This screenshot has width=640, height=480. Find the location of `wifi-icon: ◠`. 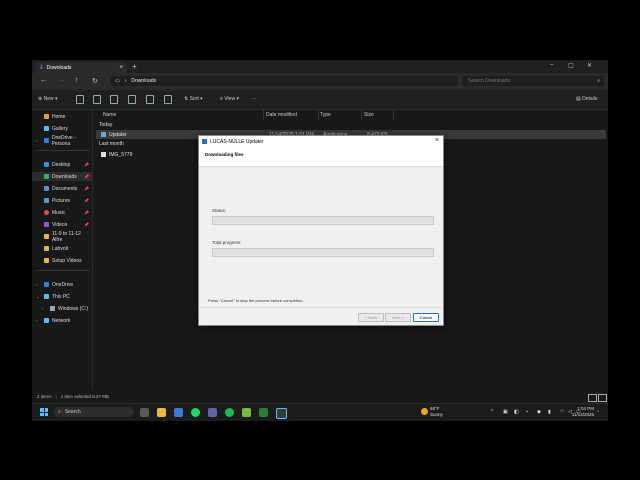

wifi-icon: ◠ is located at coordinates (562, 412).